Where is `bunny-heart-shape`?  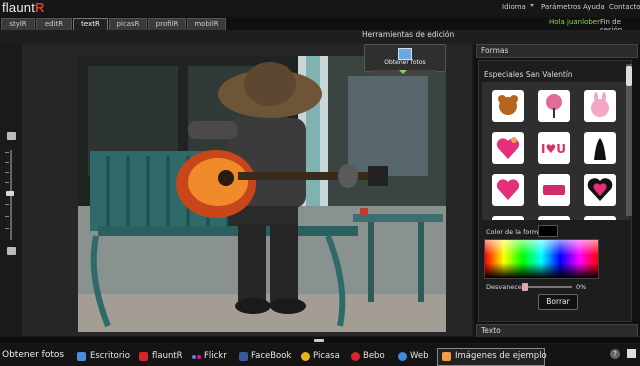 bunny-heart-shape is located at coordinates (600, 106).